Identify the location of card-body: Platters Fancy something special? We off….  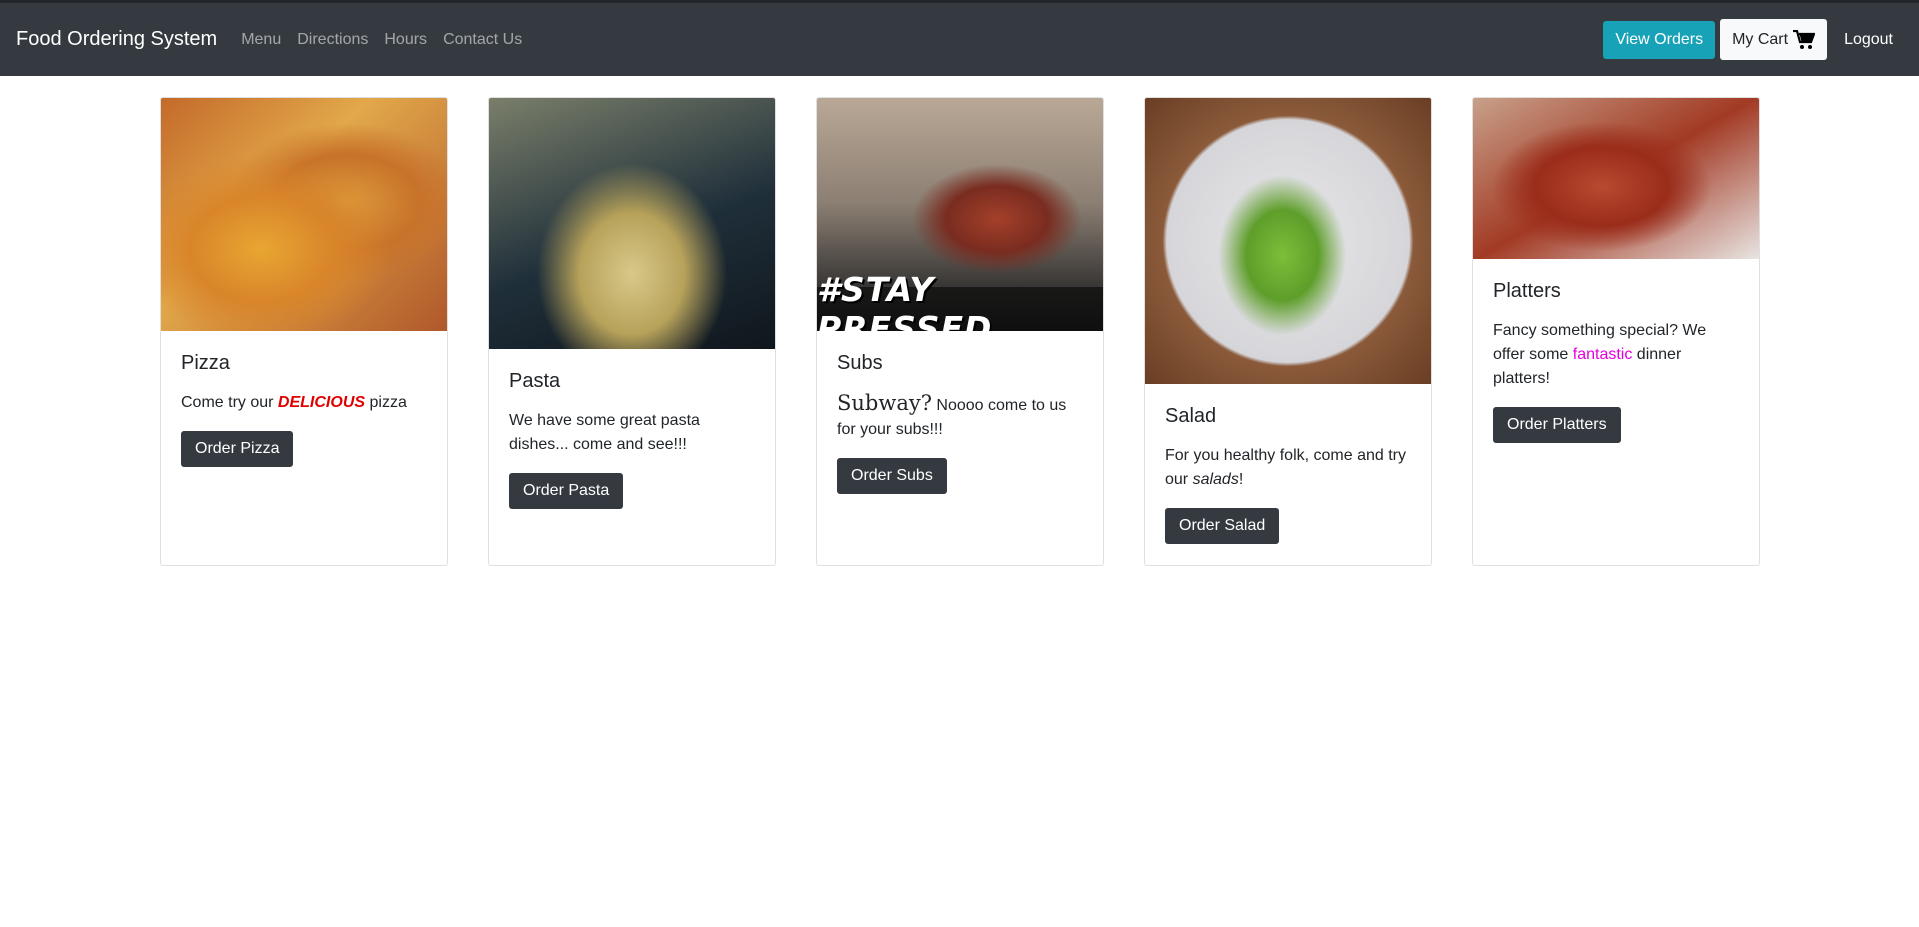
(1616, 361).